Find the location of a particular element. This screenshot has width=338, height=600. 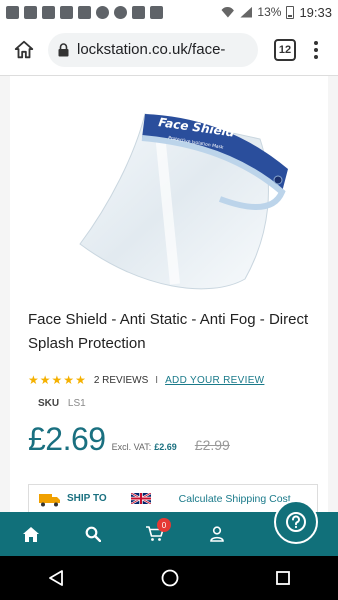

excl-vat-label: Excl. VAT: is located at coordinates (131, 447).